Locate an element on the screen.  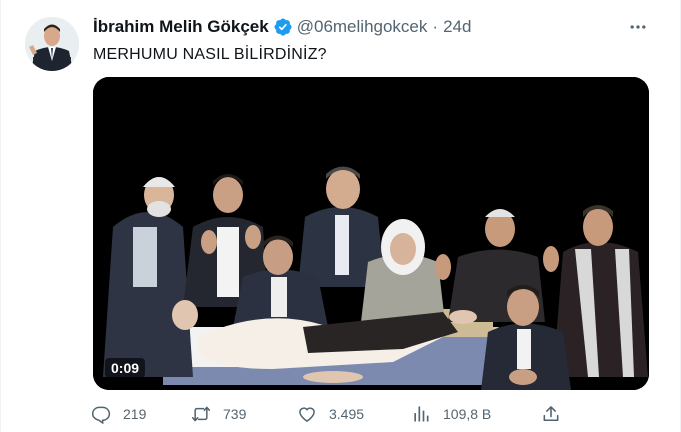
timestamp: 24d is located at coordinates (457, 27).